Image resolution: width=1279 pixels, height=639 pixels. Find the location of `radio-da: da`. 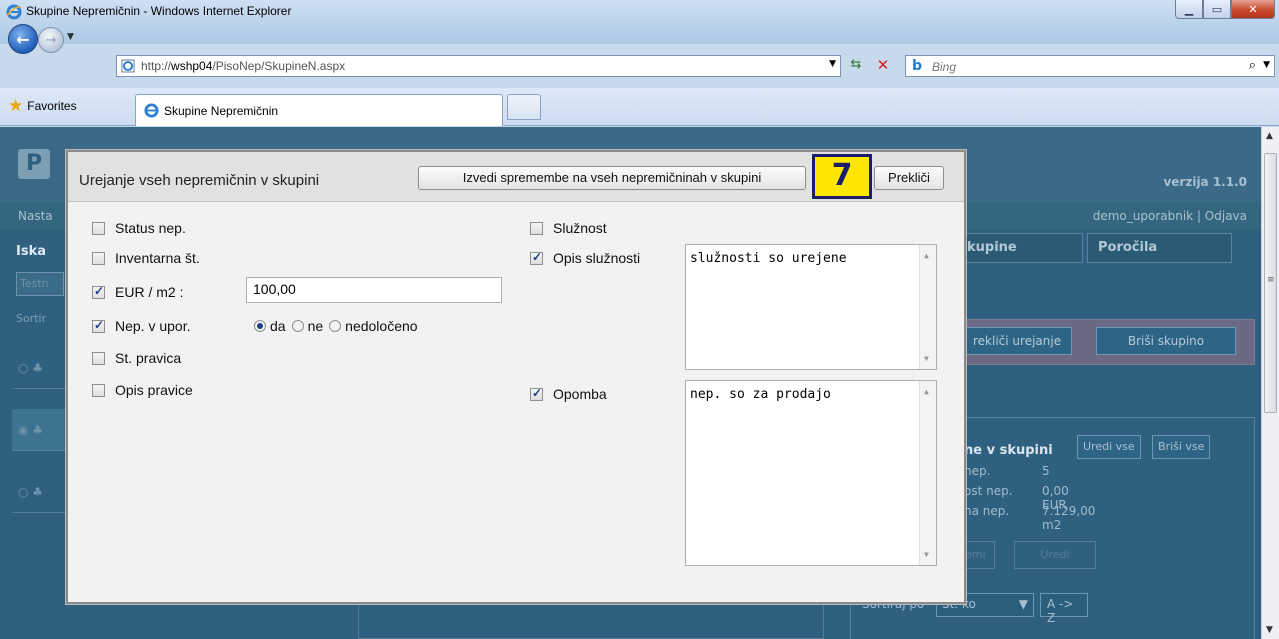

radio-da: da is located at coordinates (270, 326).